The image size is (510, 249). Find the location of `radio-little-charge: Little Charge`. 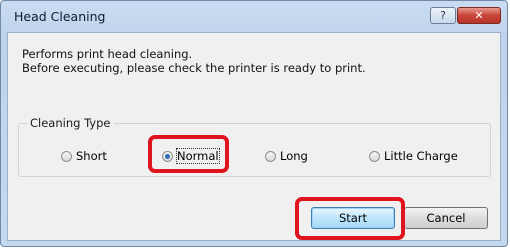

radio-little-charge: Little Charge is located at coordinates (413, 156).